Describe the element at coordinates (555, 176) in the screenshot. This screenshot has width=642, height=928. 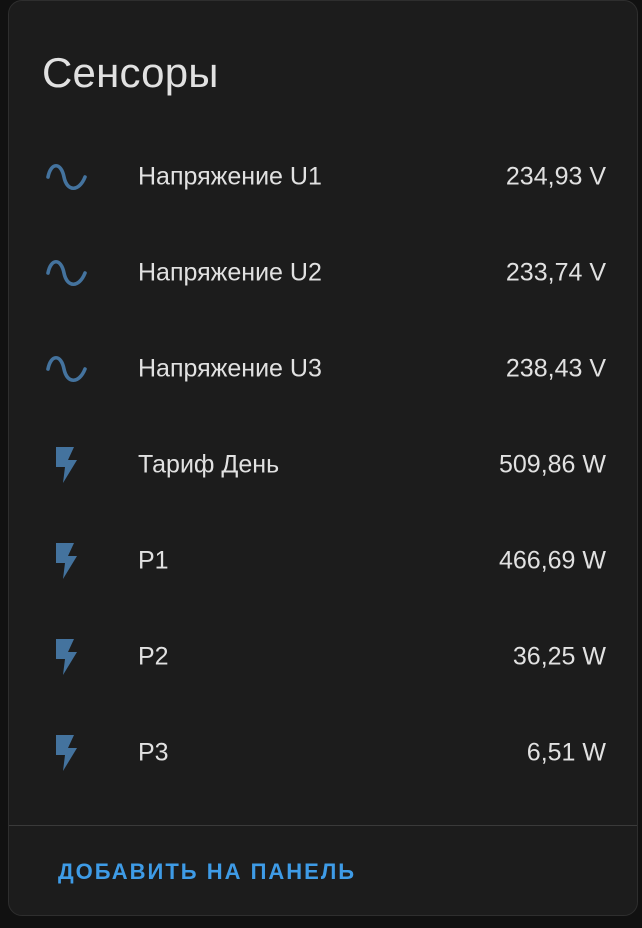
I see `sensor-value: 234,93 V` at that location.